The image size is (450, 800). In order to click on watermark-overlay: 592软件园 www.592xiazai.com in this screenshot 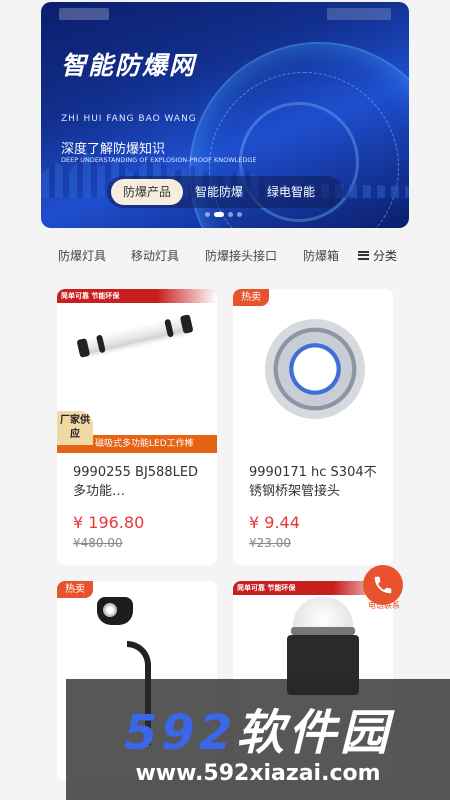, I will do `click(258, 739)`.